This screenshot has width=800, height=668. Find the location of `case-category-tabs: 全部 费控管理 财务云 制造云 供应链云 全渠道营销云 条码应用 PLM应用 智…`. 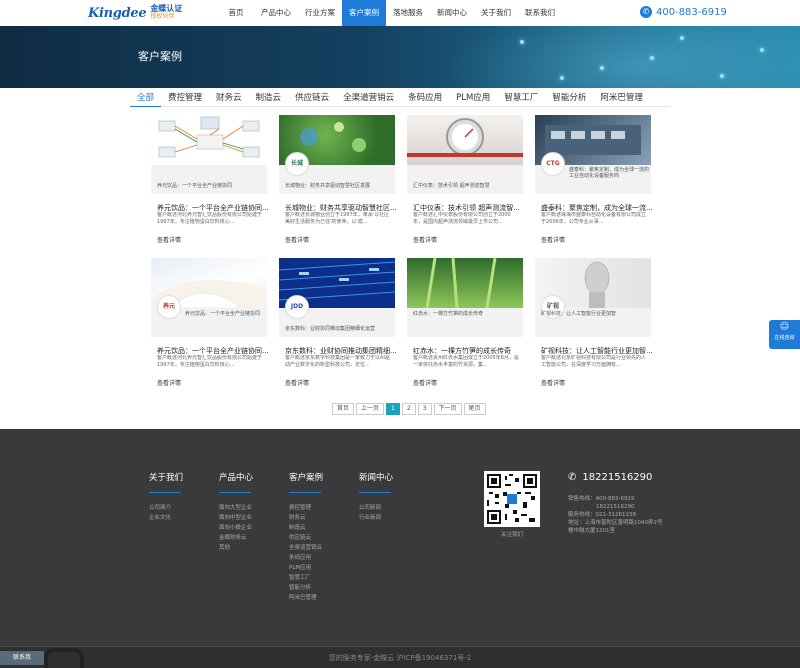

case-category-tabs: 全部 费控管理 财务云 制造云 供应链云 全渠道营销云 条码应用 PLM应用 智… is located at coordinates (400, 99).